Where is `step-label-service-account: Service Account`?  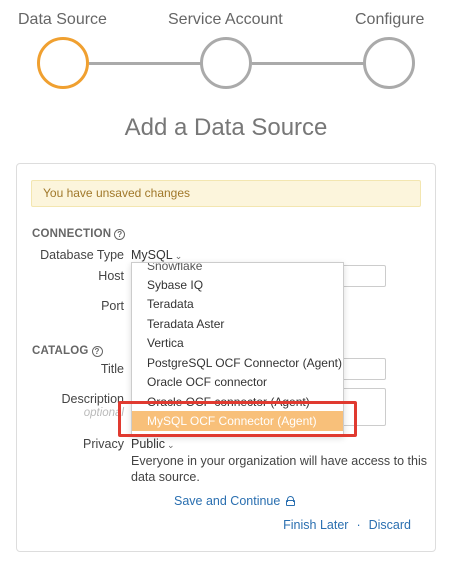 step-label-service-account: Service Account is located at coordinates (225, 19).